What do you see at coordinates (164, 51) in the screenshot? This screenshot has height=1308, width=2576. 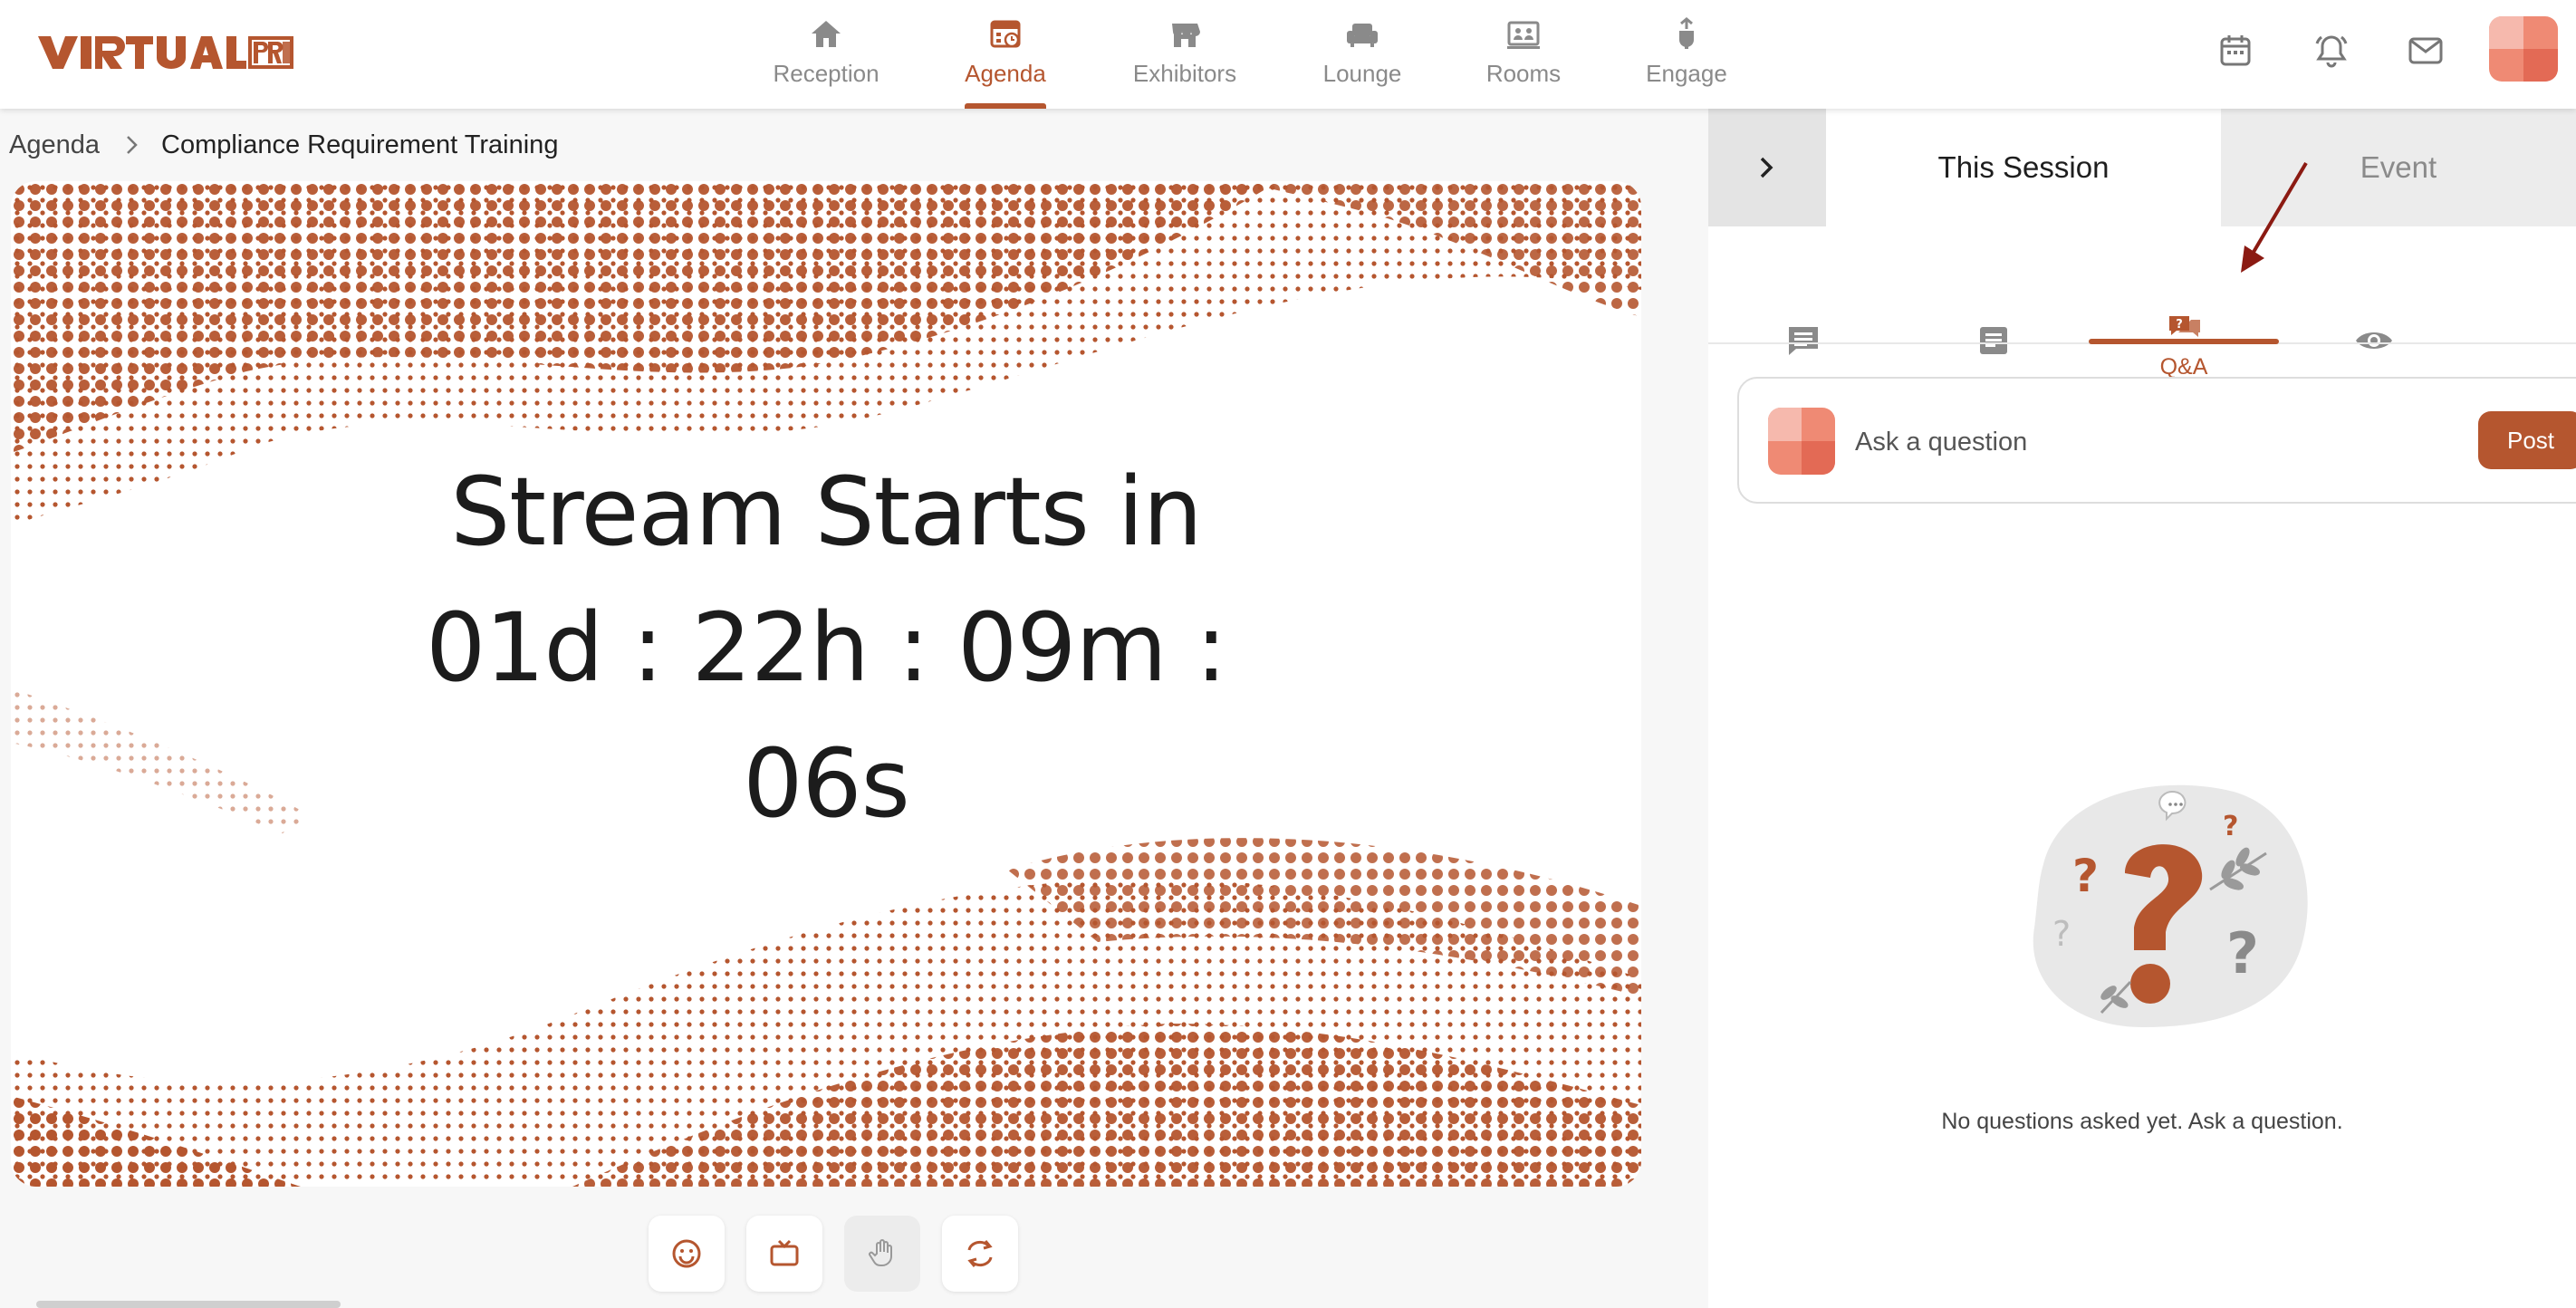 I see `virtual-pro-logo` at bounding box center [164, 51].